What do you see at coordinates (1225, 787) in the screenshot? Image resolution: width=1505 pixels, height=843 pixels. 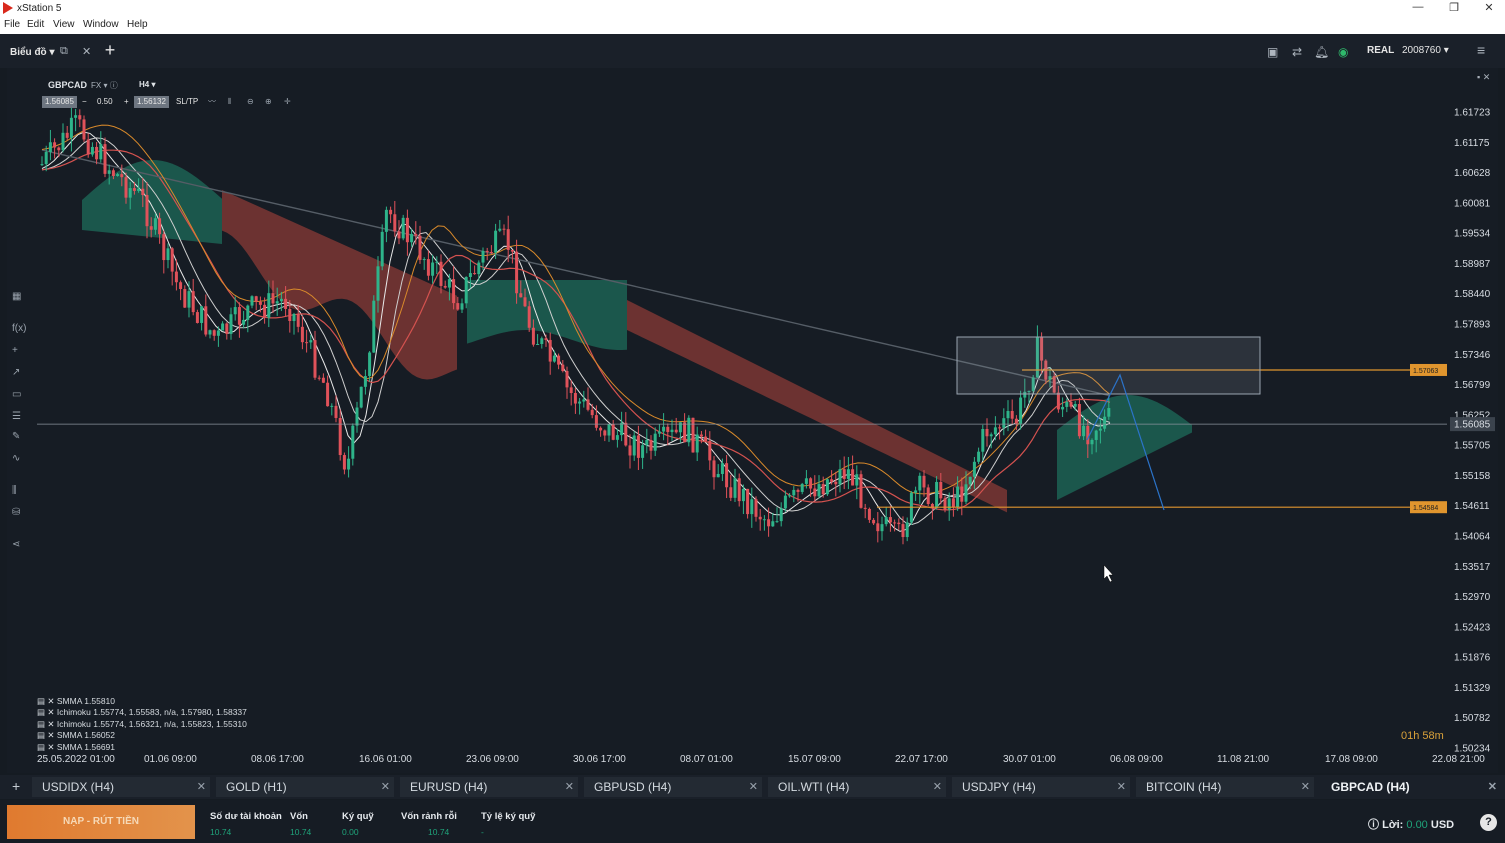 I see `tab-bitcoin: BITCOIN (H4) ✕` at bounding box center [1225, 787].